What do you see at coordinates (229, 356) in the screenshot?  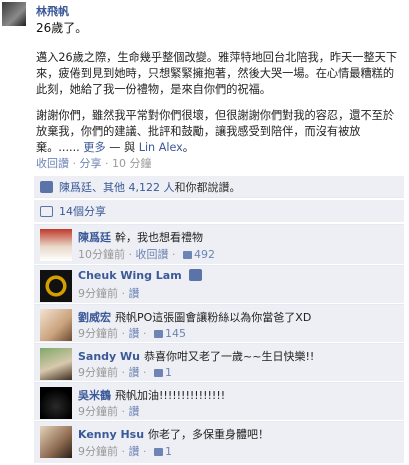 I see `comment-body: 恭喜你咁又老了一歲~~生日快樂!!` at bounding box center [229, 356].